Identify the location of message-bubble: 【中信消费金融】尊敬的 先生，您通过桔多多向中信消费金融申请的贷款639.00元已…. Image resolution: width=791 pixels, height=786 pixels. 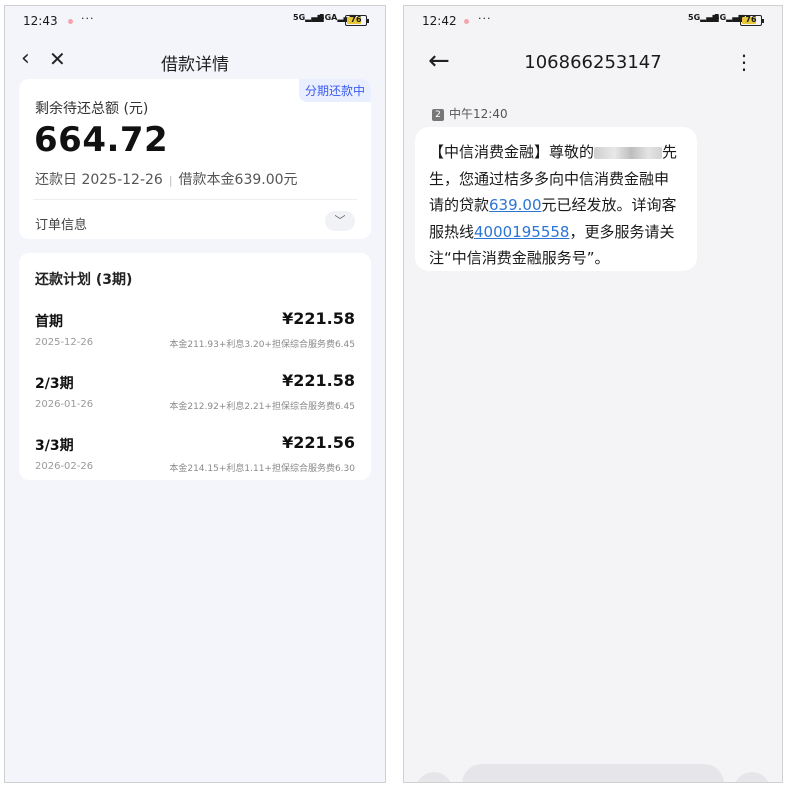
(556, 199).